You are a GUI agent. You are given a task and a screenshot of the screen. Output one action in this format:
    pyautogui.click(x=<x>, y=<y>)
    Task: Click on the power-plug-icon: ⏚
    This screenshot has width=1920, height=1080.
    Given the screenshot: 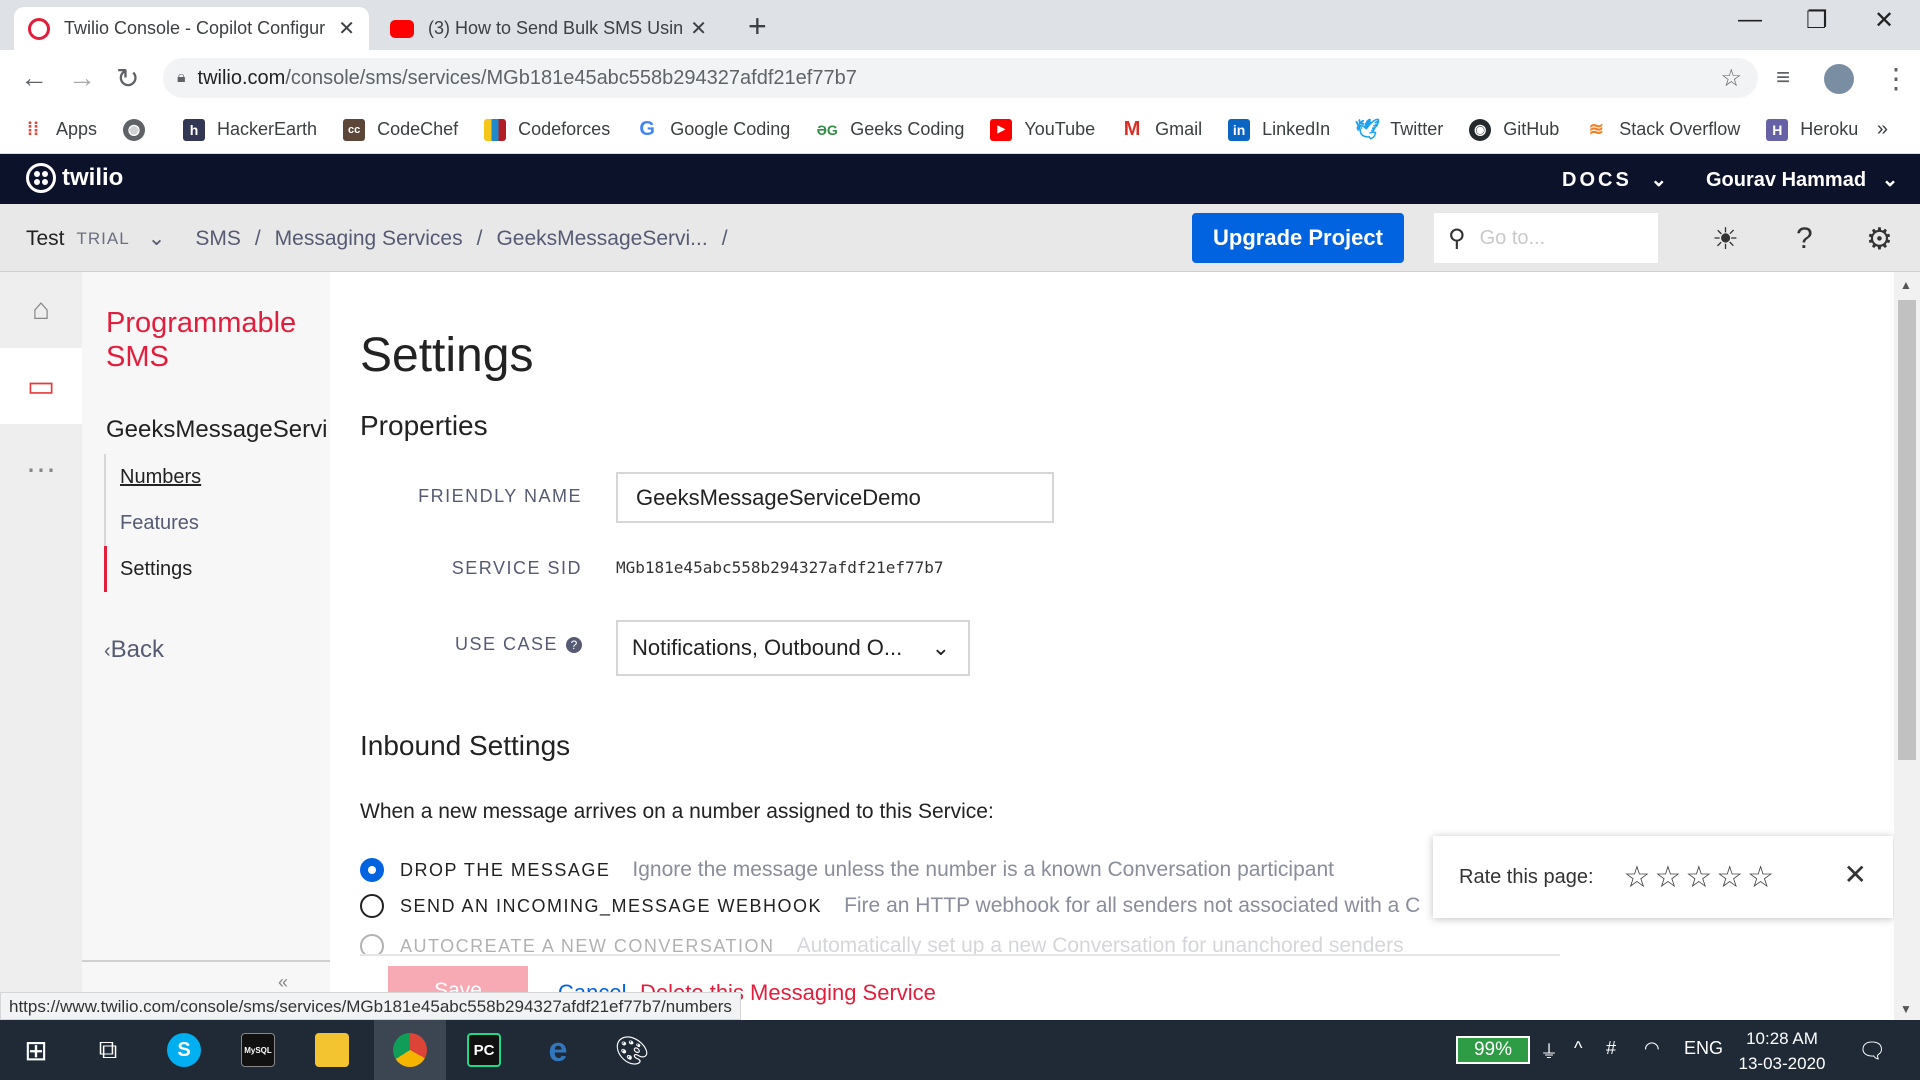 What is the action you would take?
    pyautogui.click(x=1549, y=1051)
    